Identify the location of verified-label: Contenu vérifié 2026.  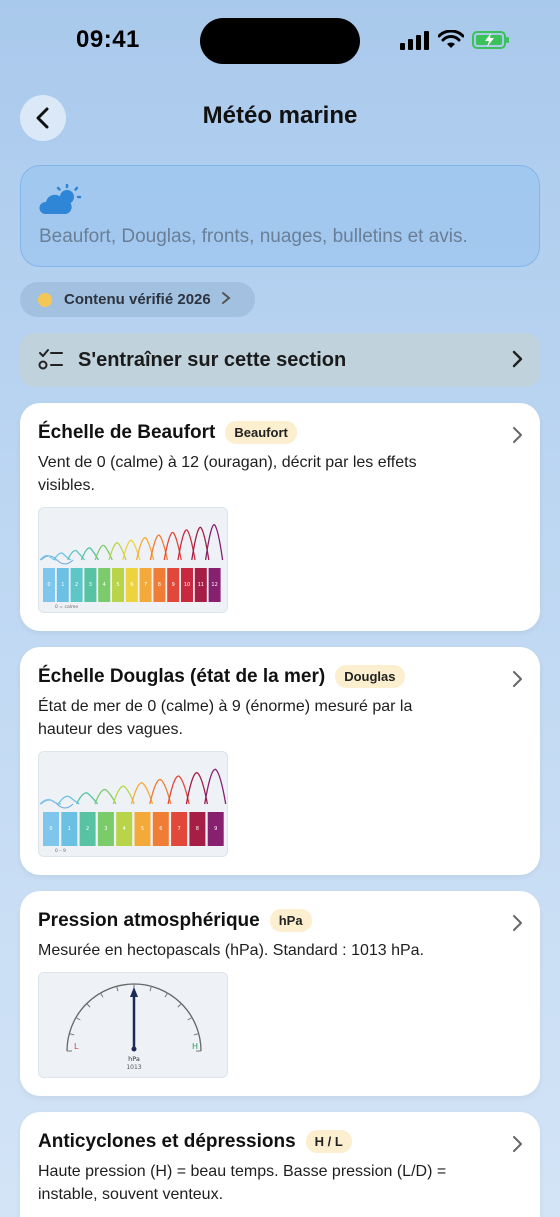
(137, 299).